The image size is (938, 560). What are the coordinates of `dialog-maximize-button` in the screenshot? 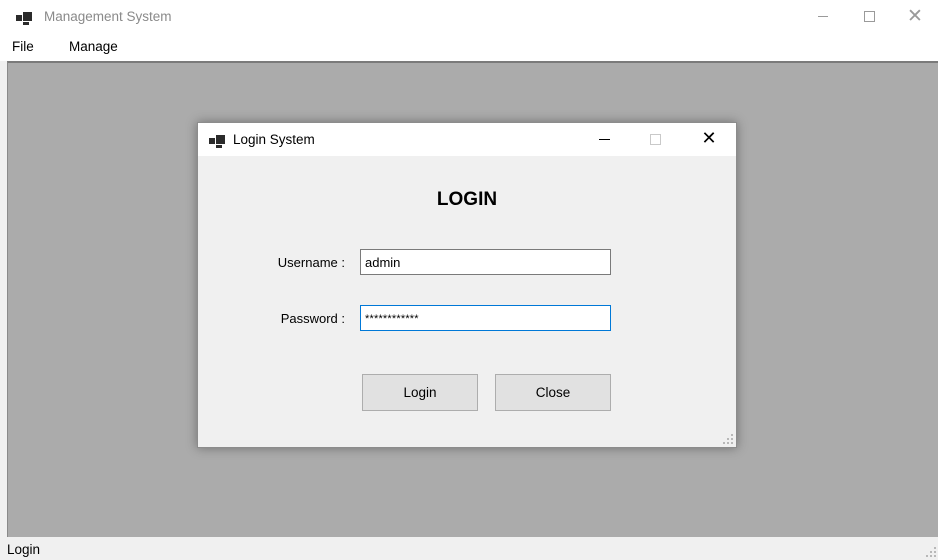 It's located at (656, 139).